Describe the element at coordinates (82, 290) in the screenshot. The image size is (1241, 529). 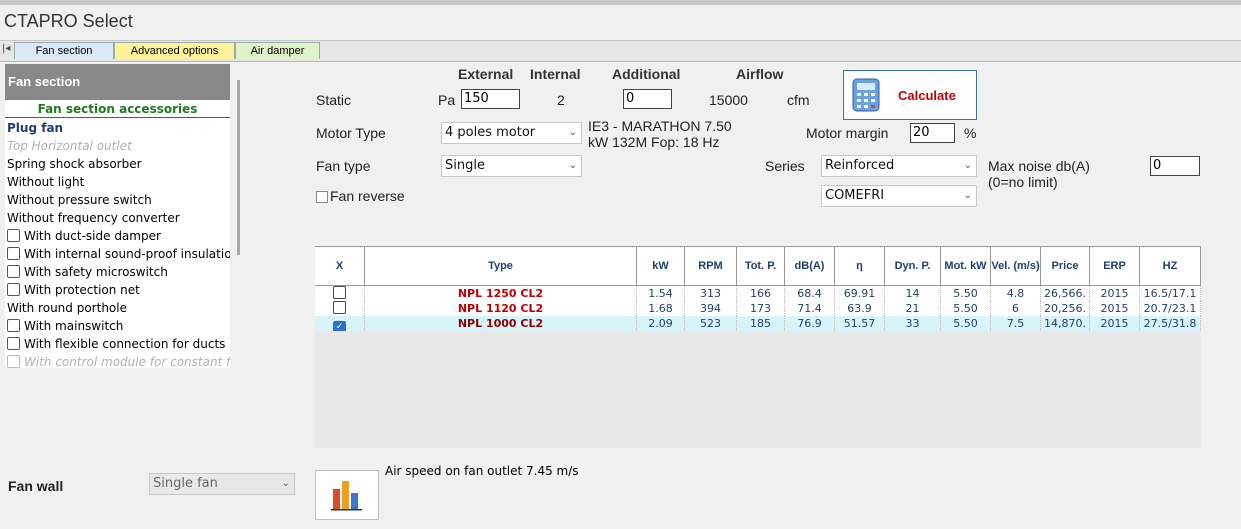
I see `accessory-label: With protection net` at that location.